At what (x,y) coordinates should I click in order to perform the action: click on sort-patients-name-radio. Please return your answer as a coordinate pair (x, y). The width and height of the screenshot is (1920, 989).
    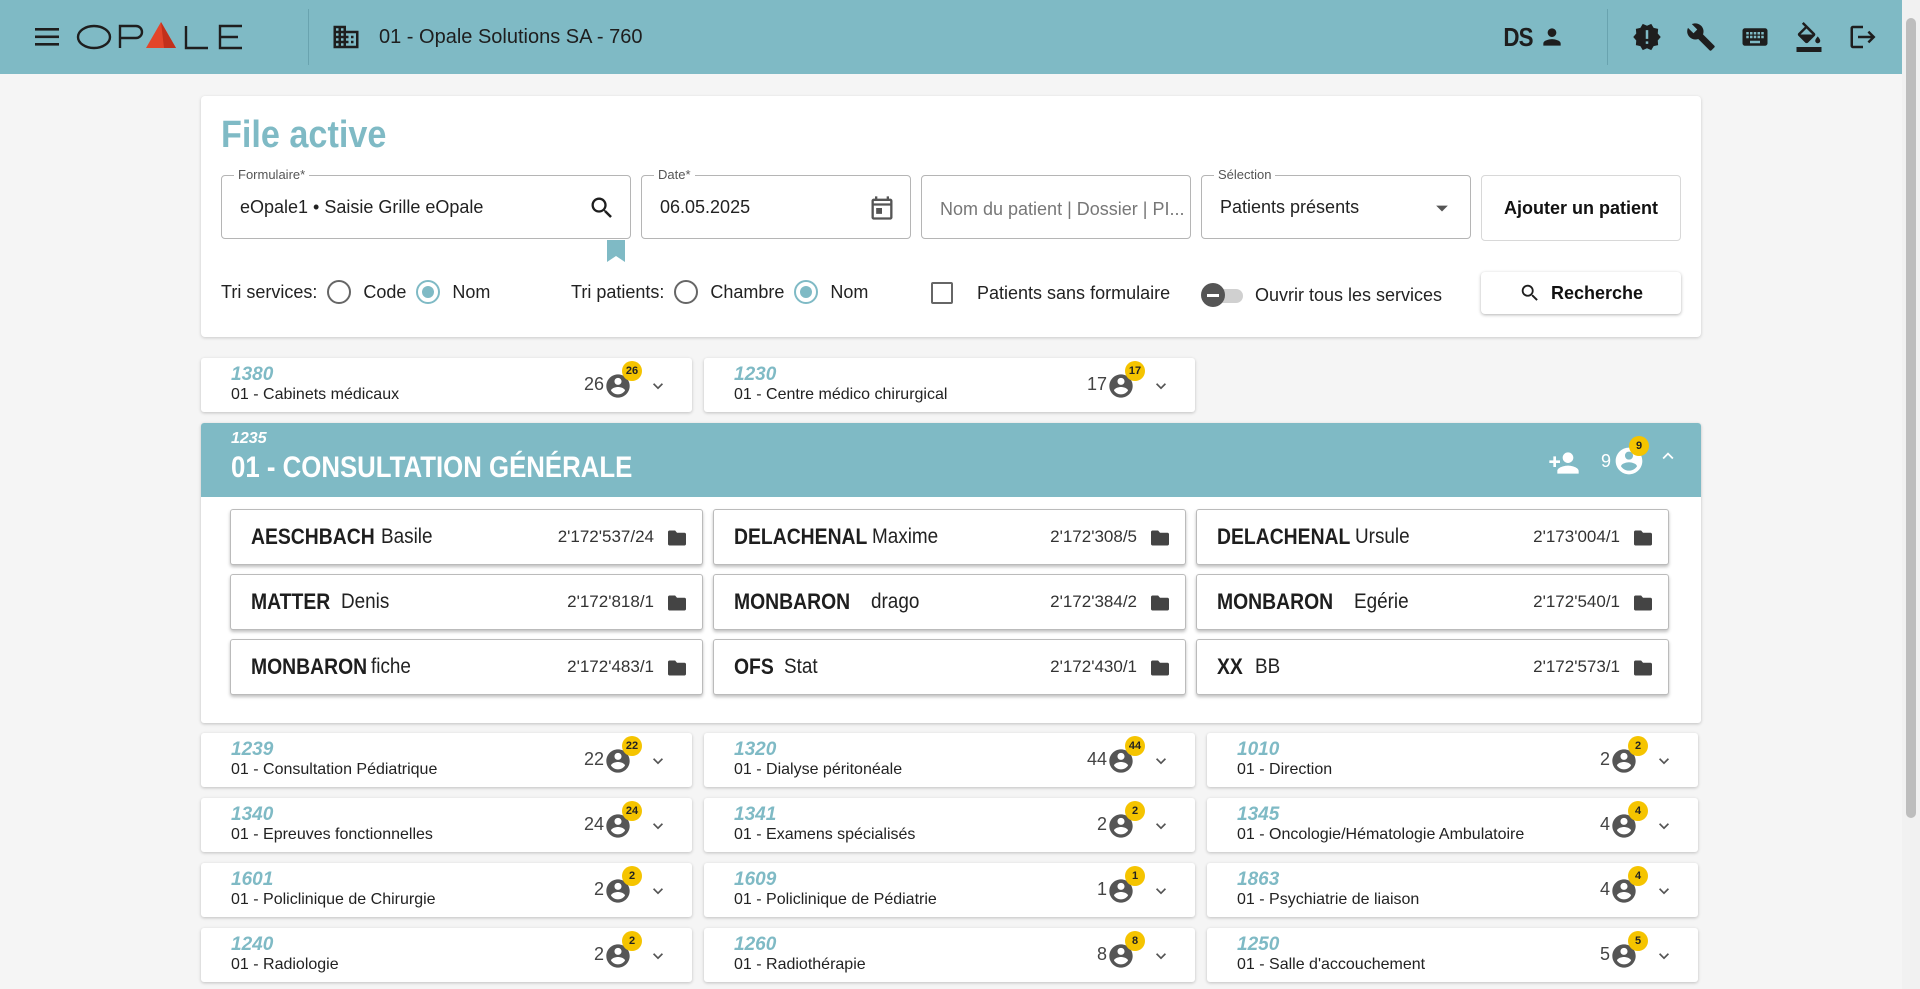
    Looking at the image, I should click on (806, 292).